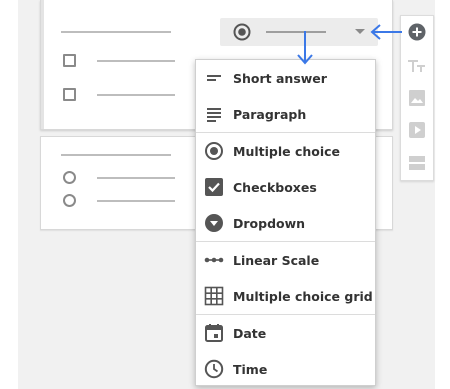 The image size is (450, 389). I want to click on selected-type-placeholder, so click(296, 32).